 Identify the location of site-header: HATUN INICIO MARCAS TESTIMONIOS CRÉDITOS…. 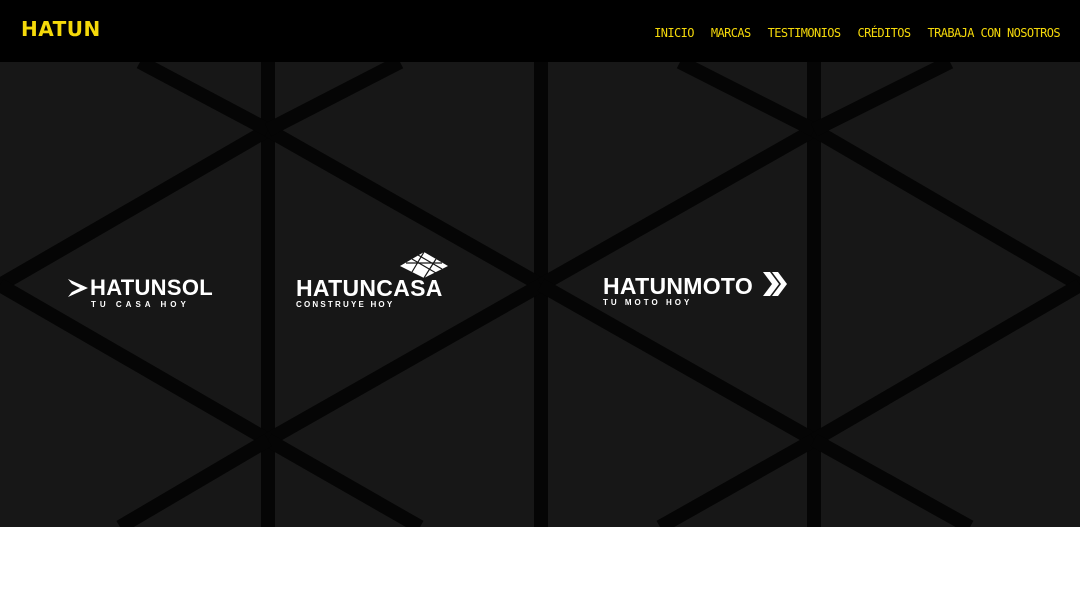
(540, 31).